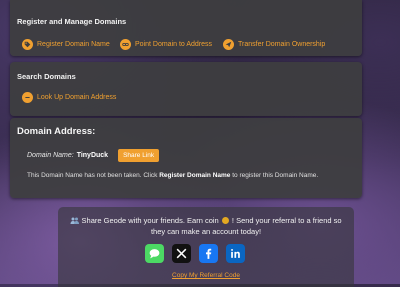 Image resolution: width=400 pixels, height=287 pixels. What do you see at coordinates (208, 253) in the screenshot?
I see `facebook-icon` at bounding box center [208, 253].